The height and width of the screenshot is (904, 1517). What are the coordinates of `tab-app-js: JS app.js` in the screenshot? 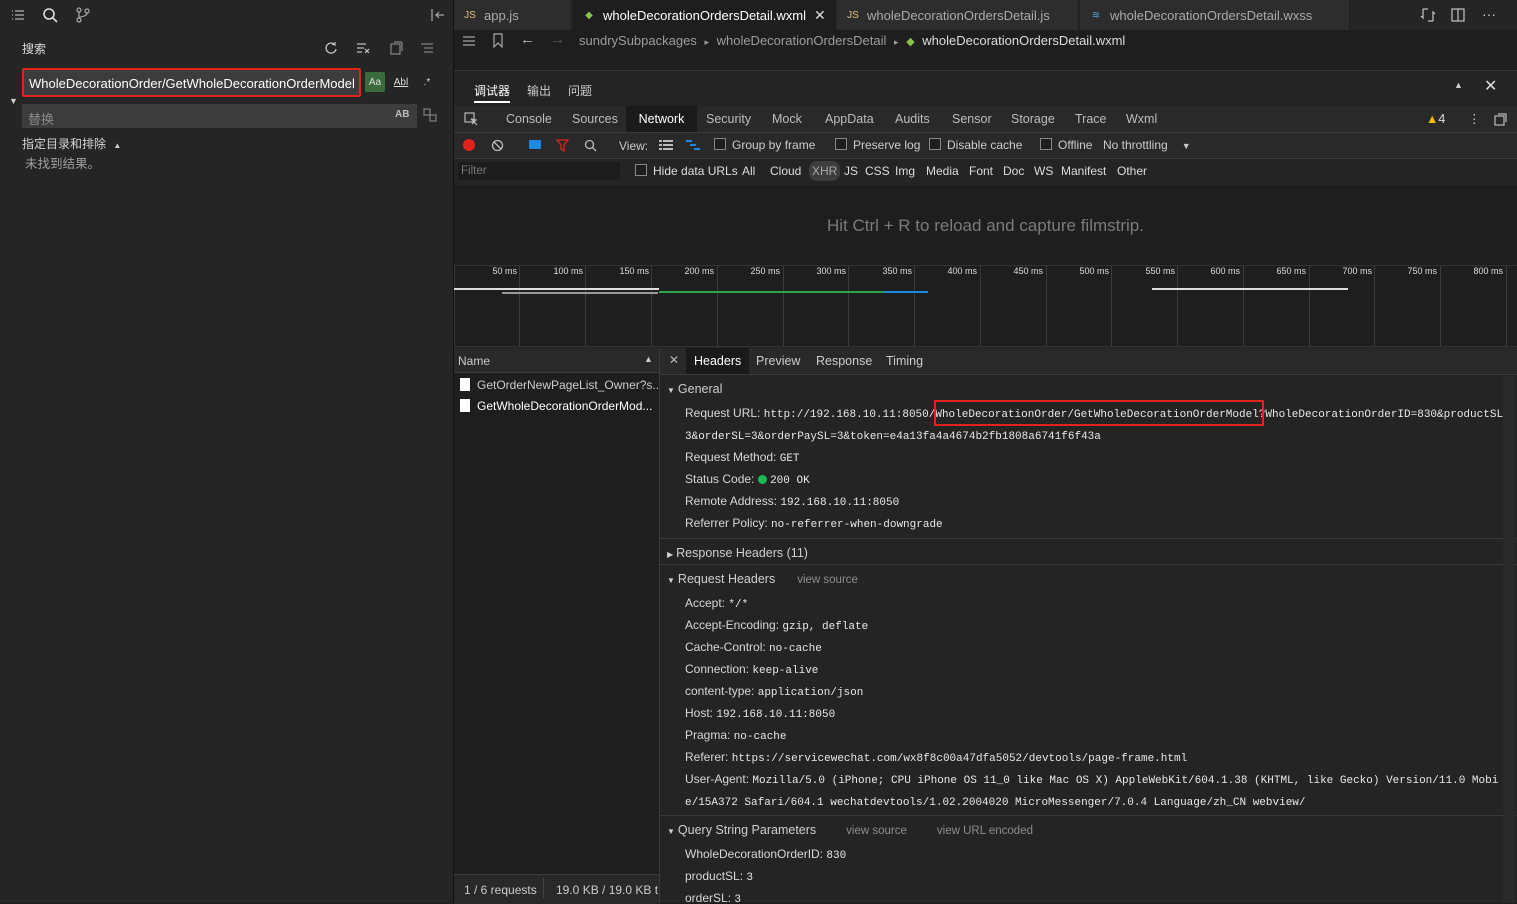 It's located at (513, 15).